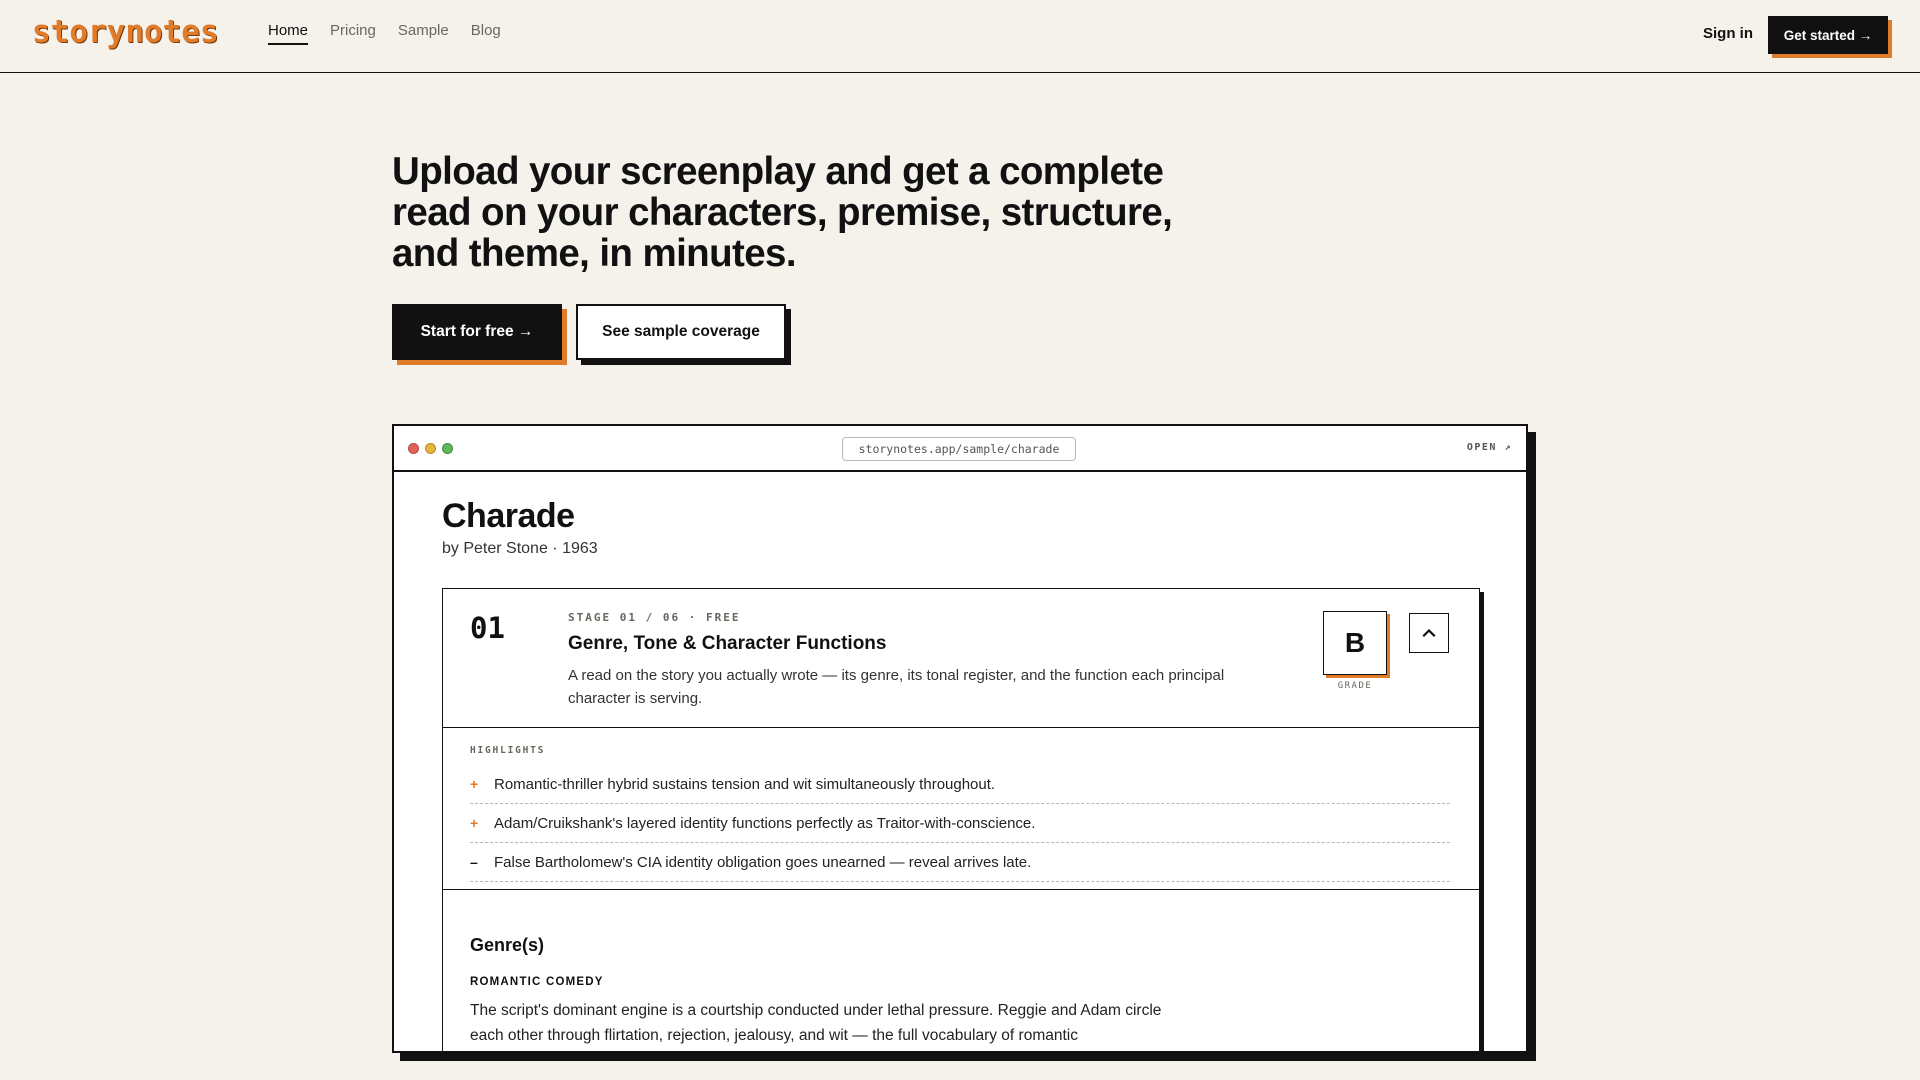 This screenshot has height=1080, width=1920. What do you see at coordinates (487, 628) in the screenshot?
I see `stage-number: 01` at bounding box center [487, 628].